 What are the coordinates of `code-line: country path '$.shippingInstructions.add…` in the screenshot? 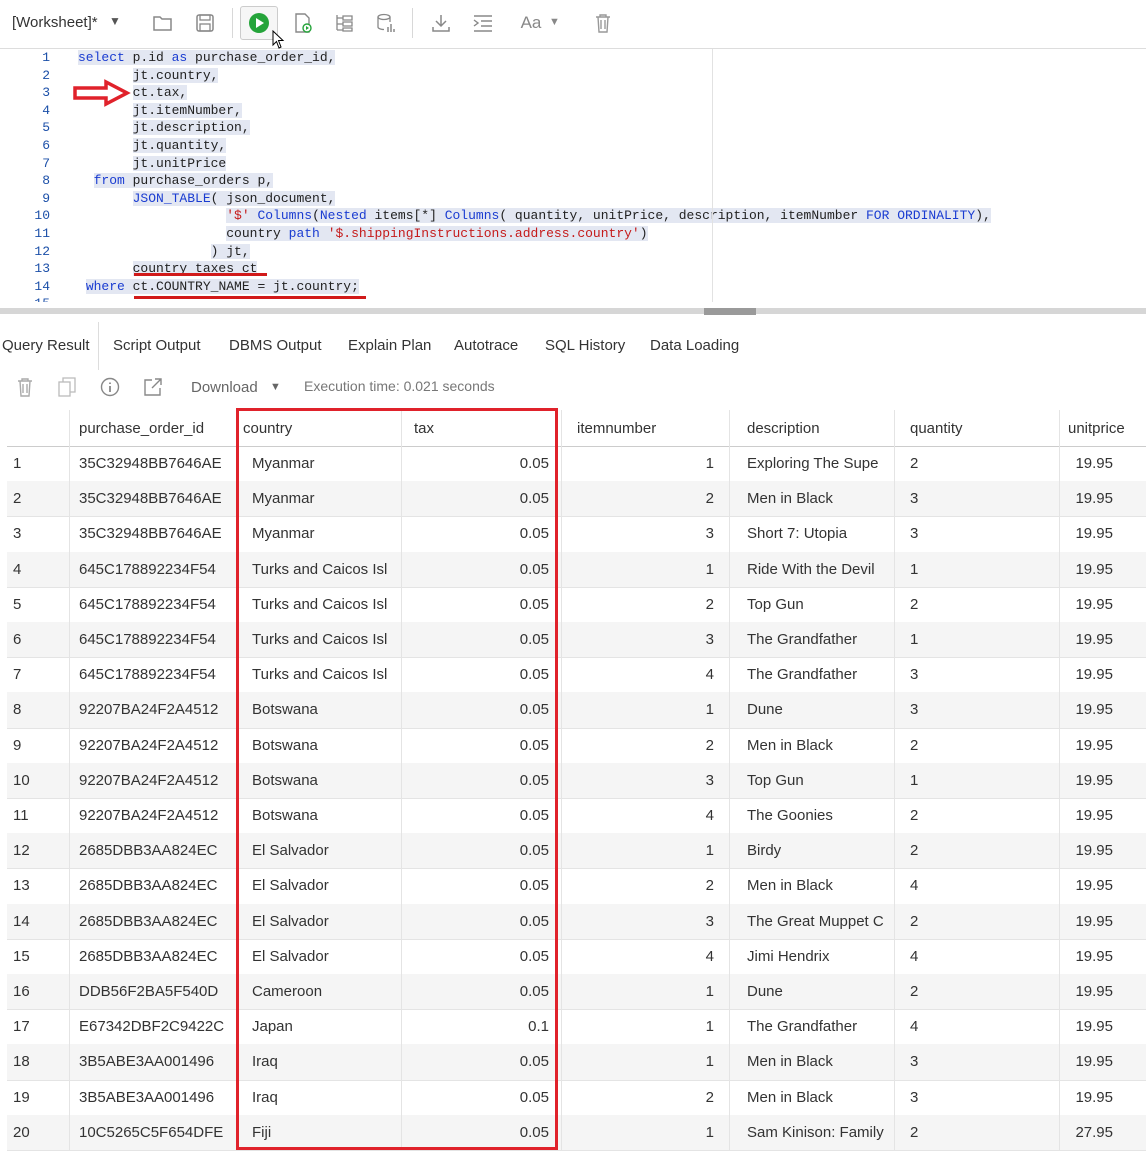 It's located at (534, 234).